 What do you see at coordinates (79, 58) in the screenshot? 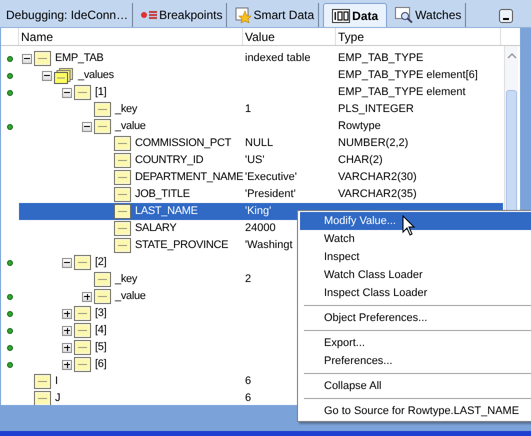
I see `node-name: EMP_TAB` at bounding box center [79, 58].